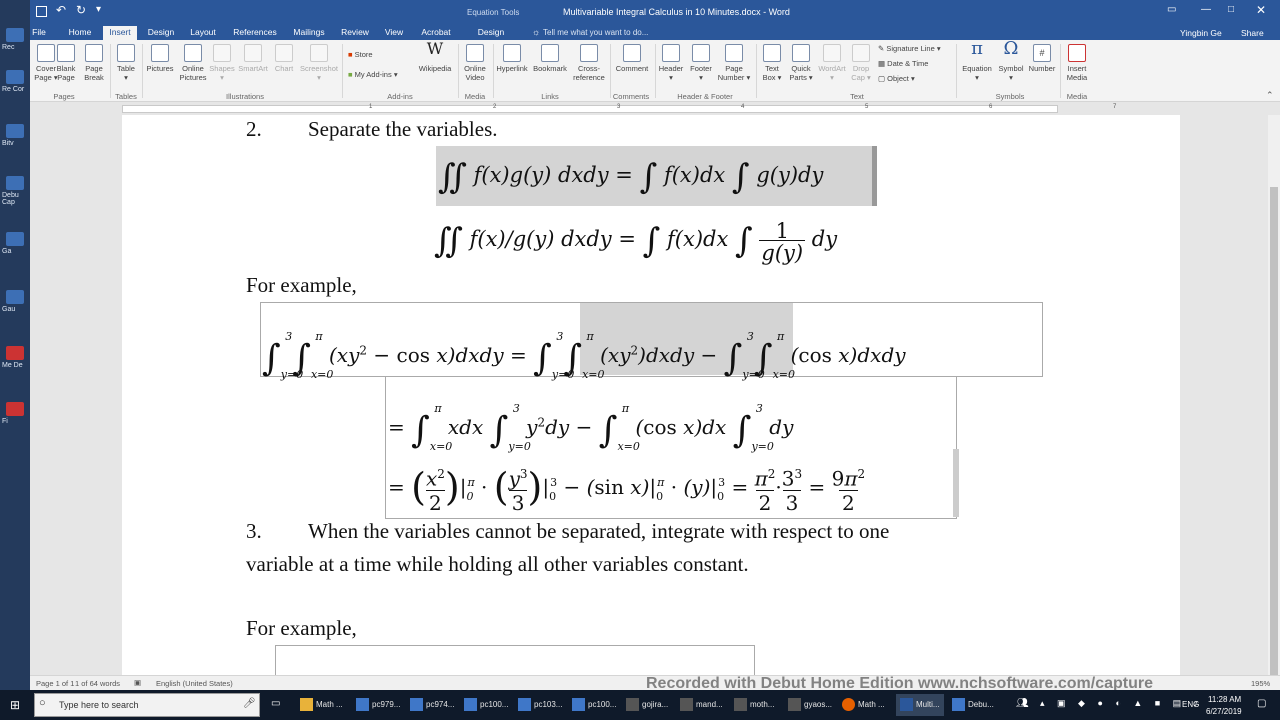 Image resolution: width=1280 pixels, height=720 pixels. I want to click on vertical-scrollbar, so click(1274, 401).